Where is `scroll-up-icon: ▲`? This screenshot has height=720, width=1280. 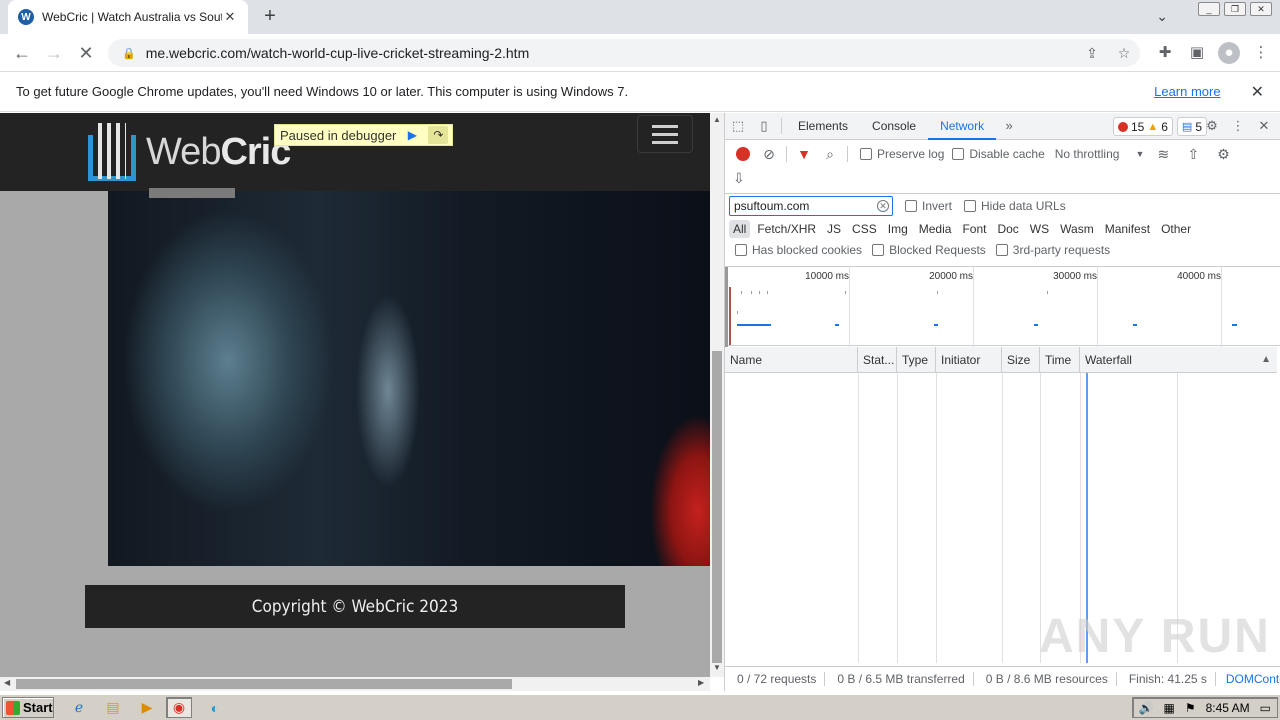
scroll-up-icon: ▲ is located at coordinates (717, 119).